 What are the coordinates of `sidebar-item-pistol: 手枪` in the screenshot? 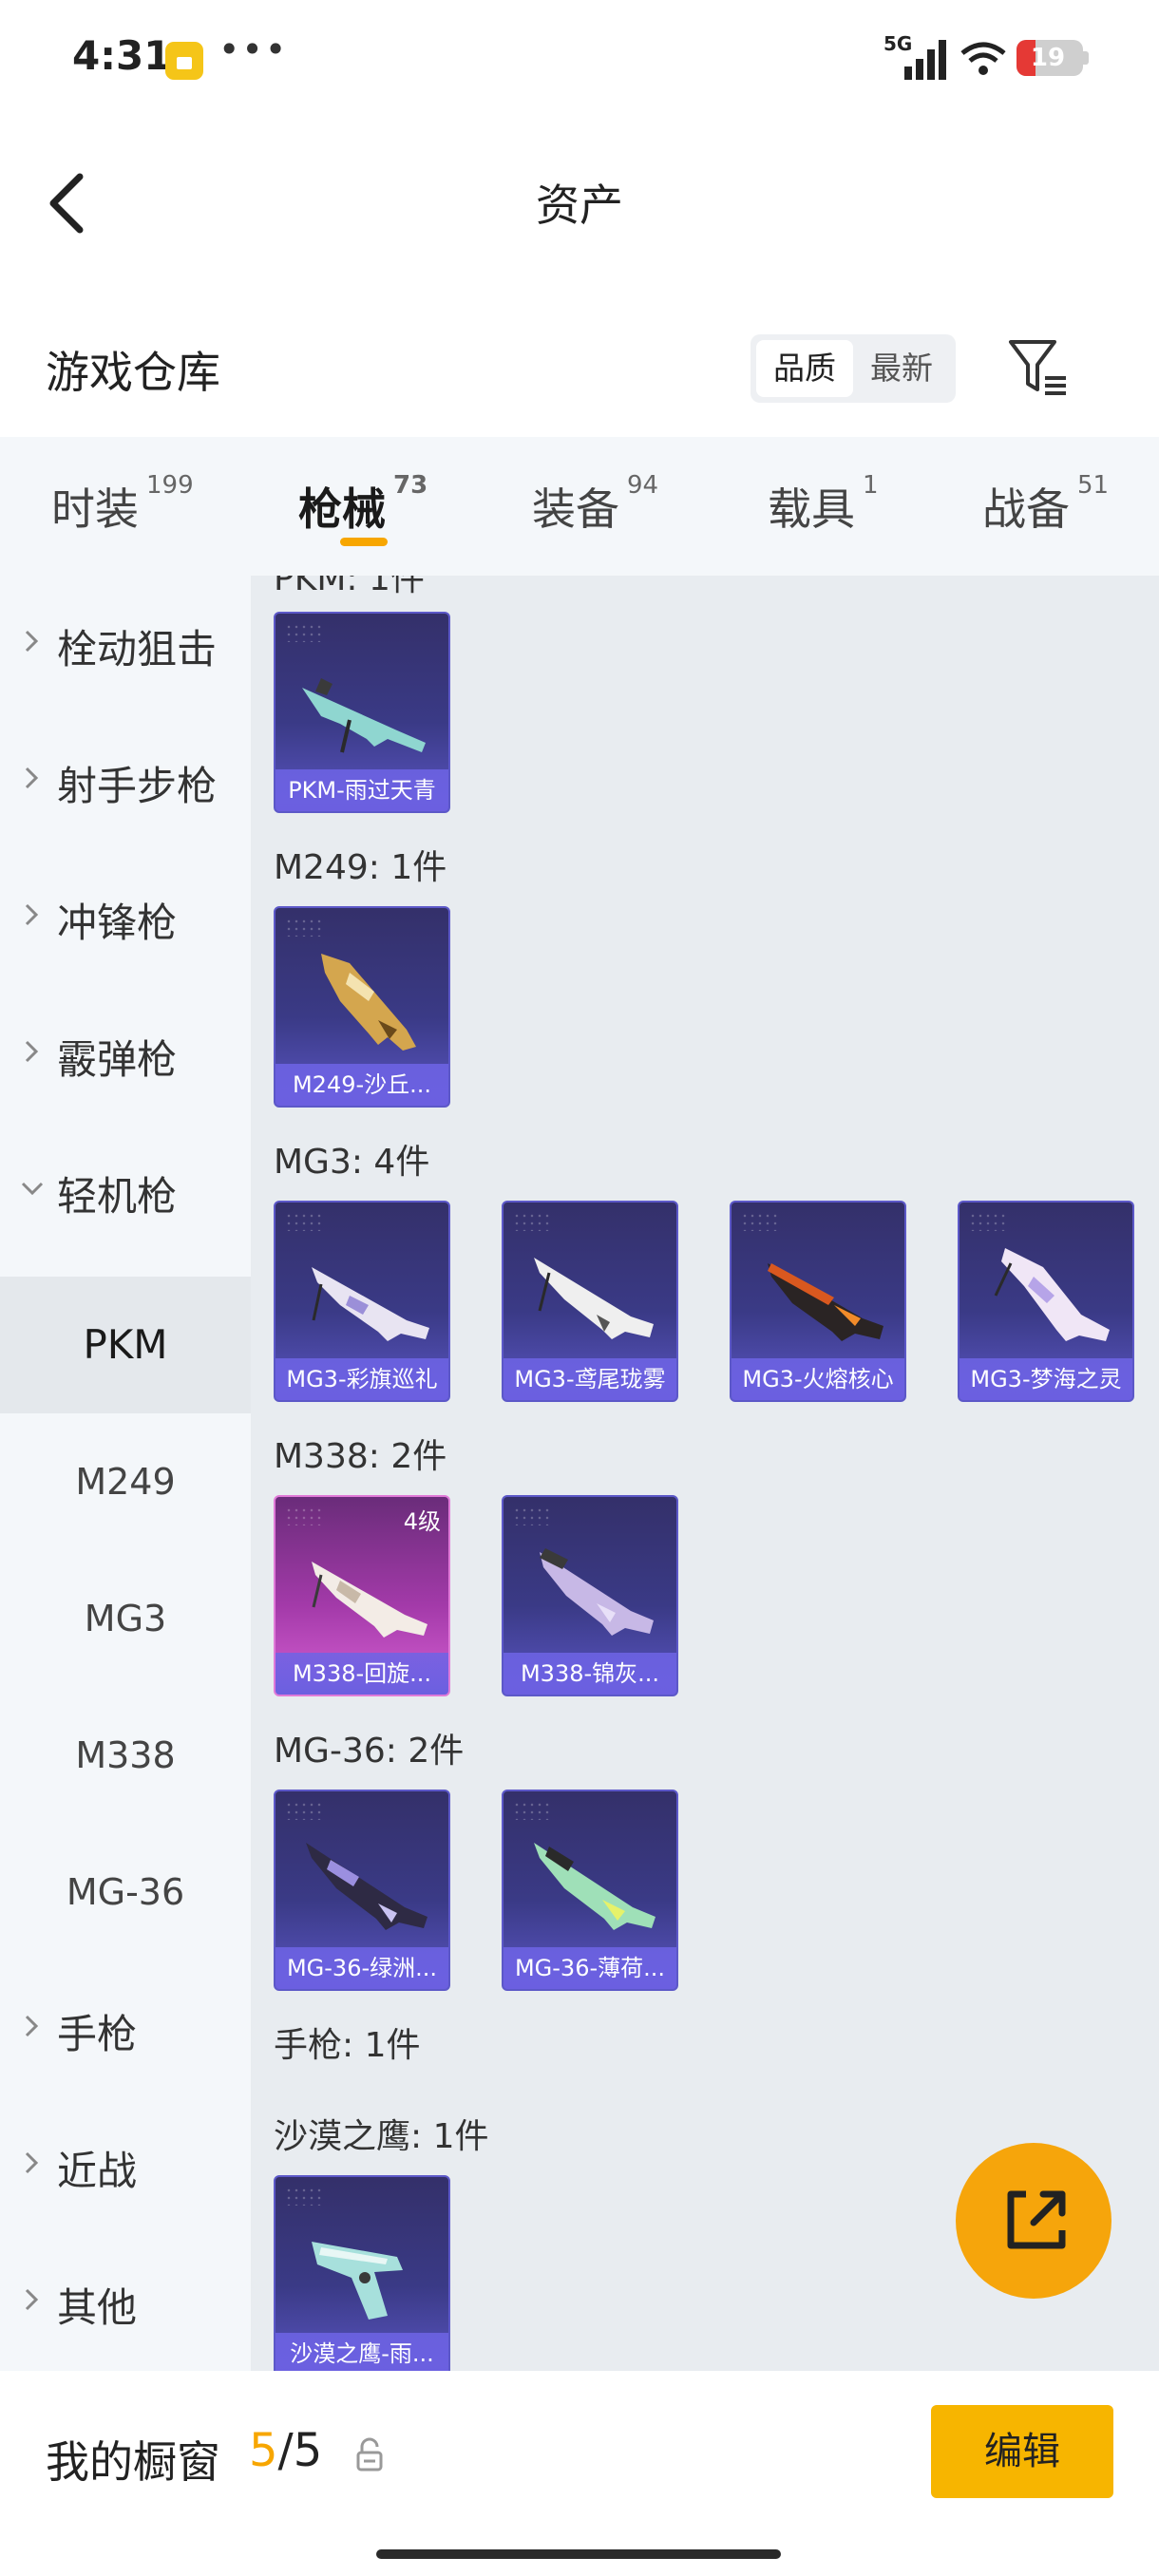 It's located at (125, 2028).